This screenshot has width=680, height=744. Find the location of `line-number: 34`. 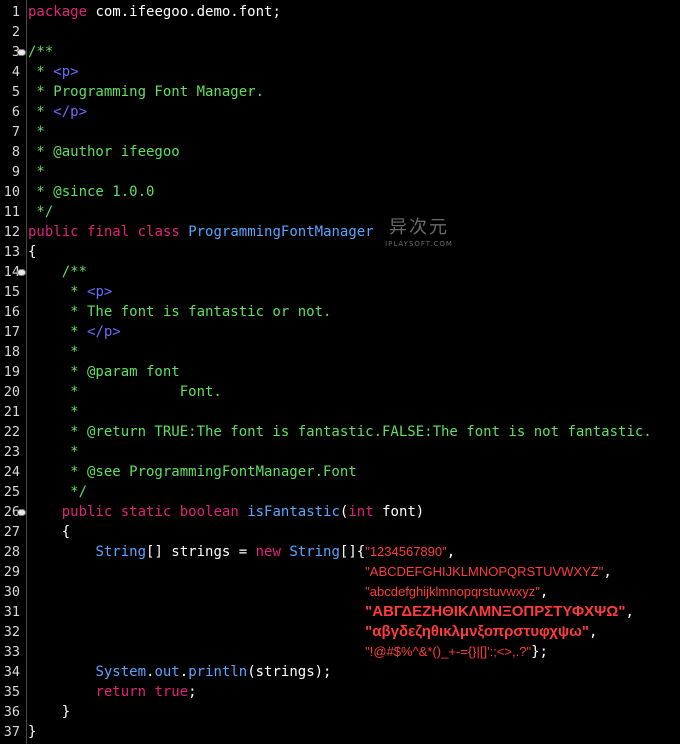

line-number: 34 is located at coordinates (11, 672).